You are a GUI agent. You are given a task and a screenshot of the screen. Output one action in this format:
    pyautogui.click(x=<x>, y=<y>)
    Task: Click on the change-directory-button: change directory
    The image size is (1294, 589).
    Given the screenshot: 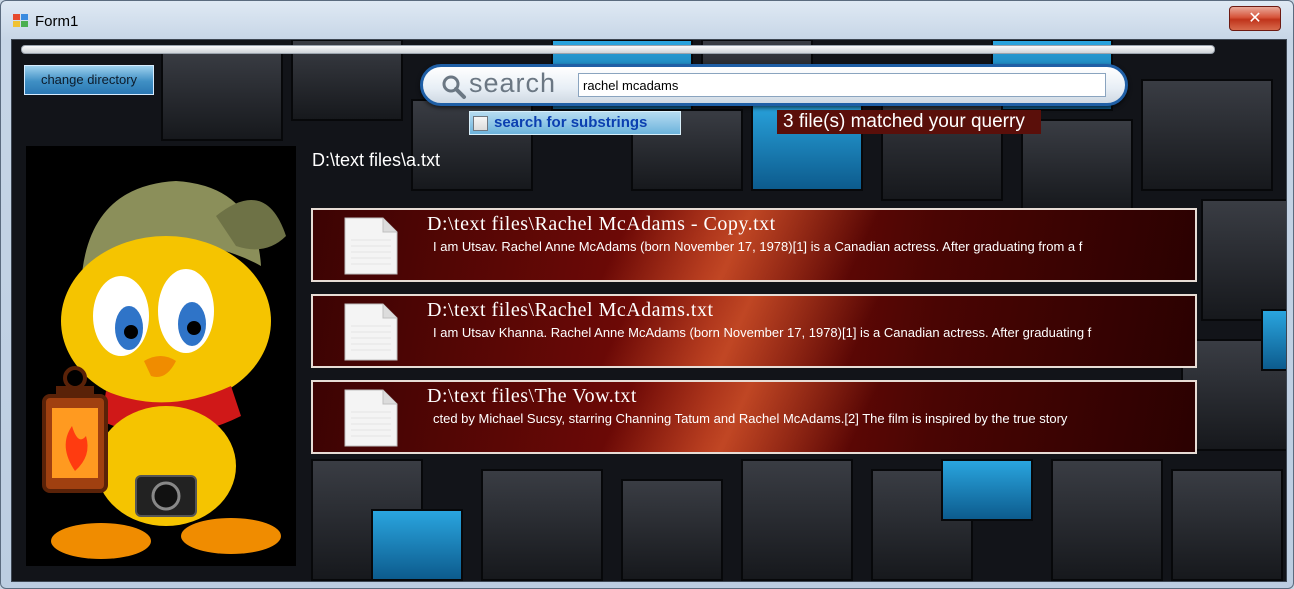 What is the action you would take?
    pyautogui.click(x=89, y=80)
    